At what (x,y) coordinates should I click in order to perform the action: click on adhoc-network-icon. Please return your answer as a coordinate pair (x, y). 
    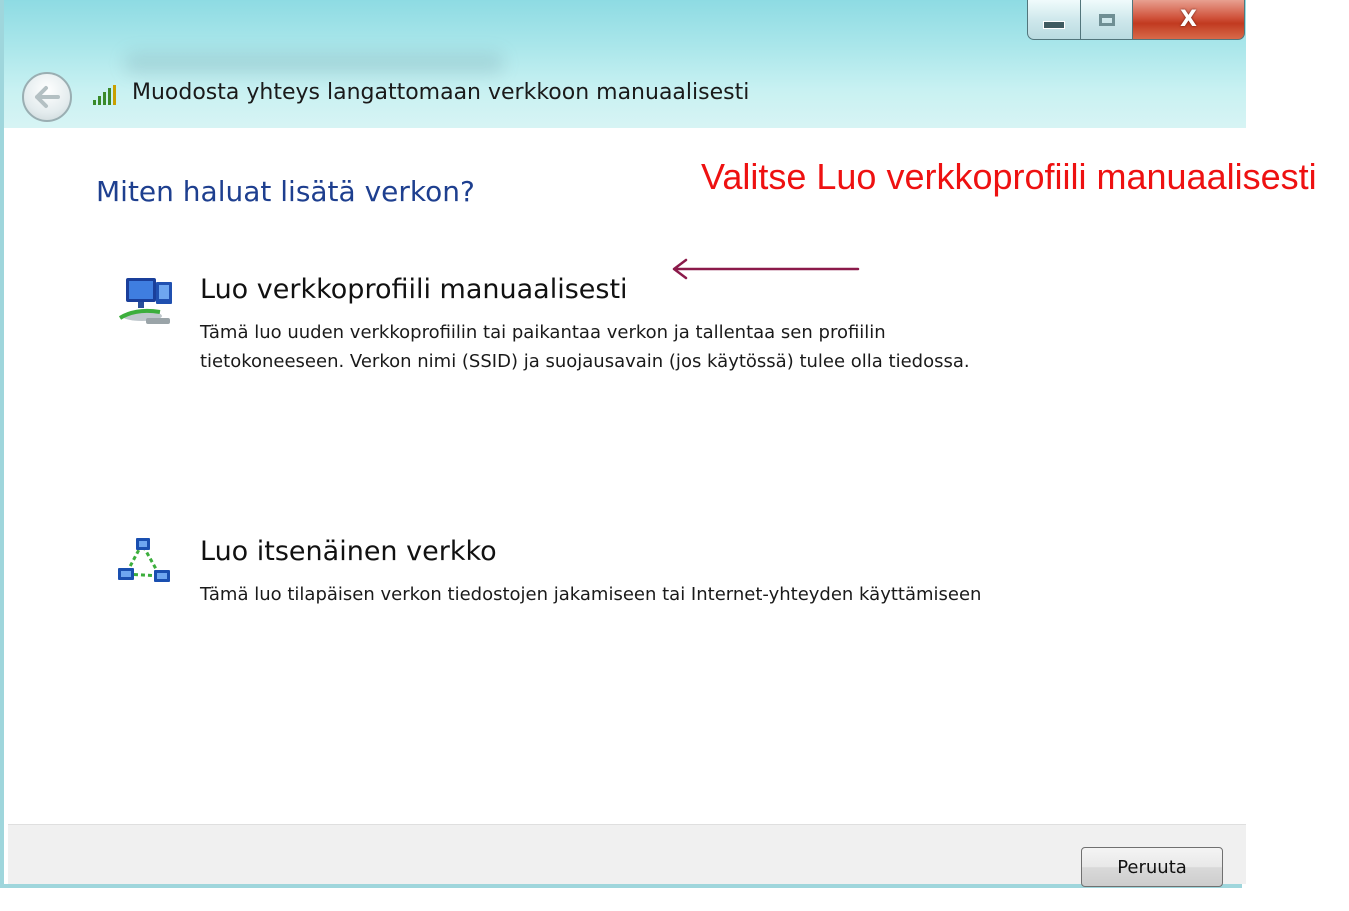
    Looking at the image, I should click on (144, 560).